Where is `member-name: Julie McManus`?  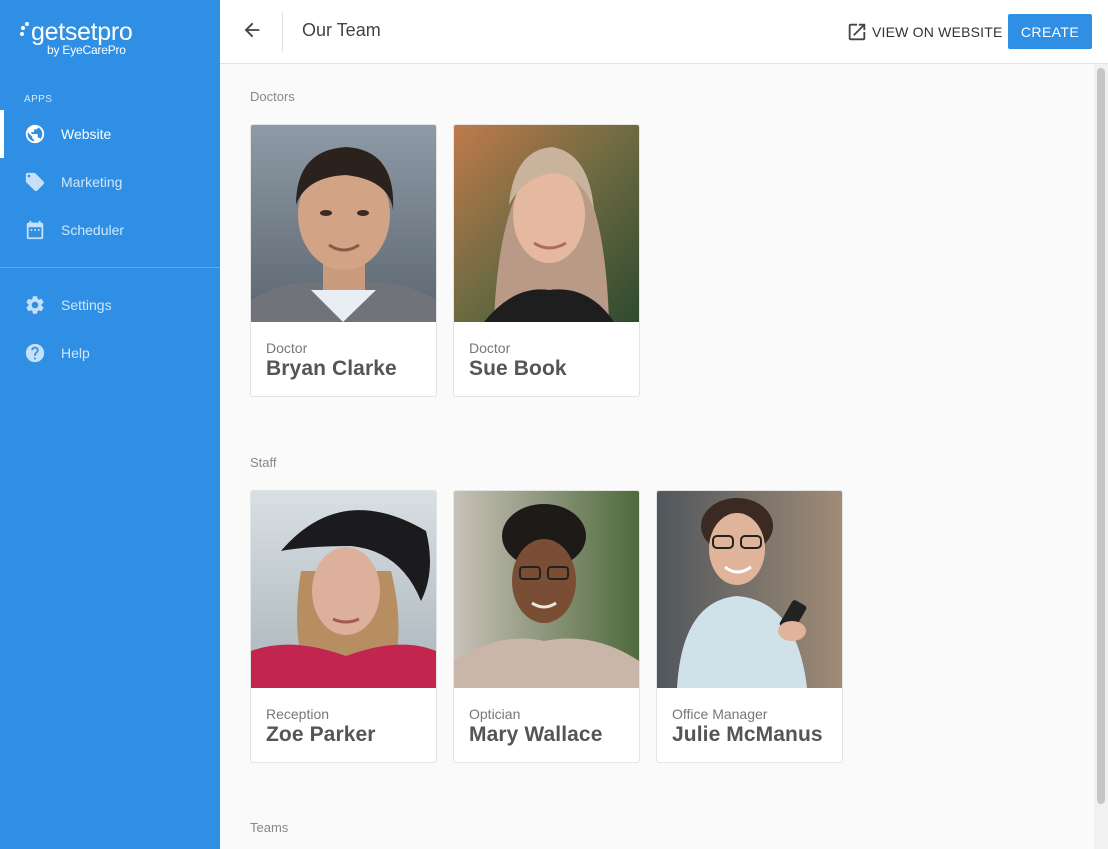
member-name: Julie McManus is located at coordinates (747, 734).